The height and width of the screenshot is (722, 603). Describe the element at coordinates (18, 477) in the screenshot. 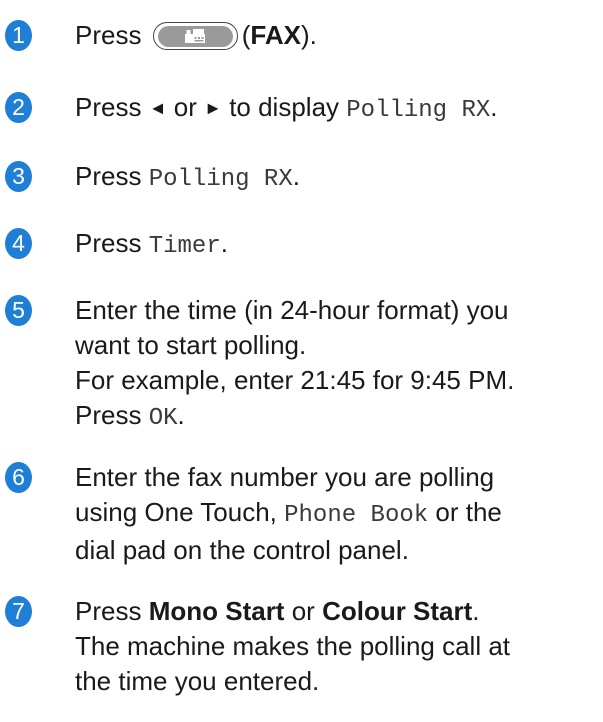

I see `step-number: 6` at that location.